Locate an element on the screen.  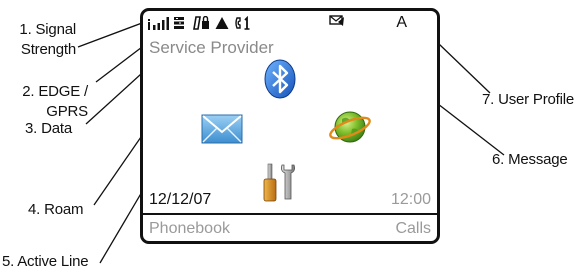
data-icon is located at coordinates (201, 23).